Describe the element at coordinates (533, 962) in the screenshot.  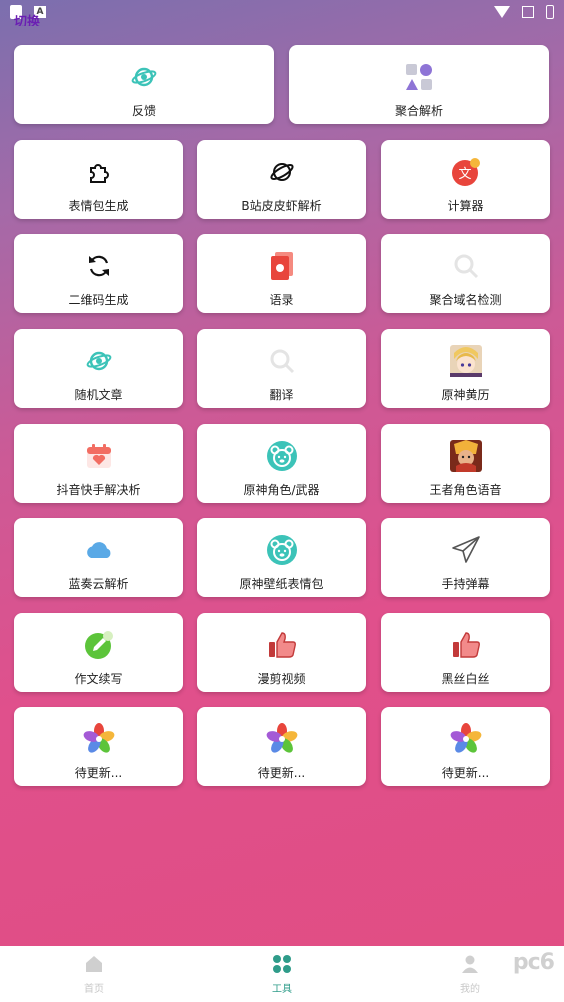
I see `site-watermark: pc6` at that location.